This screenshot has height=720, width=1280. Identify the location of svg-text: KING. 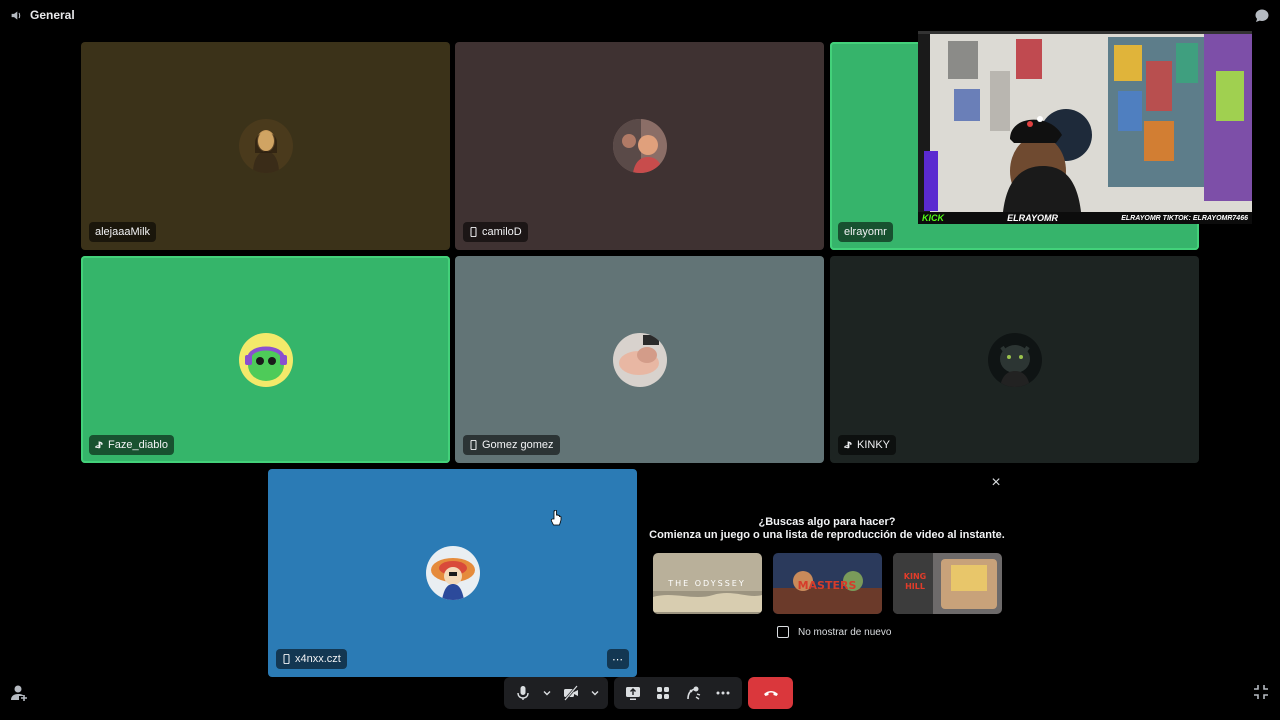
(915, 576).